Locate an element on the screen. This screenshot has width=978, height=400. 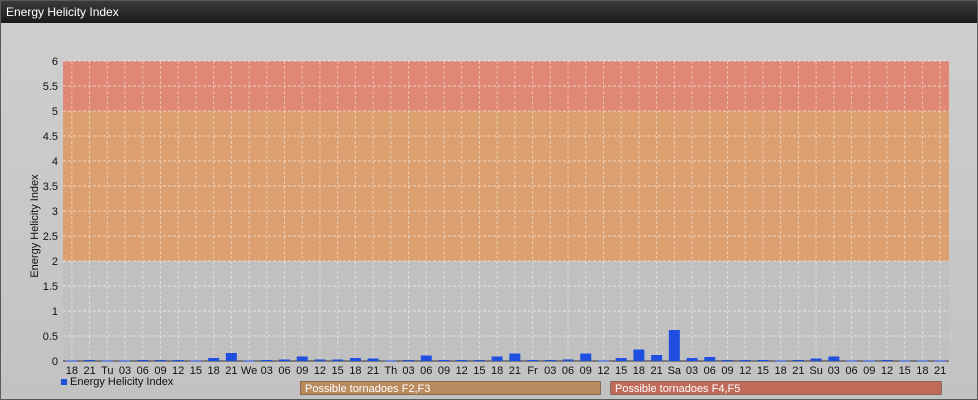
y-tick-label: 4.5 is located at coordinates (50, 137).